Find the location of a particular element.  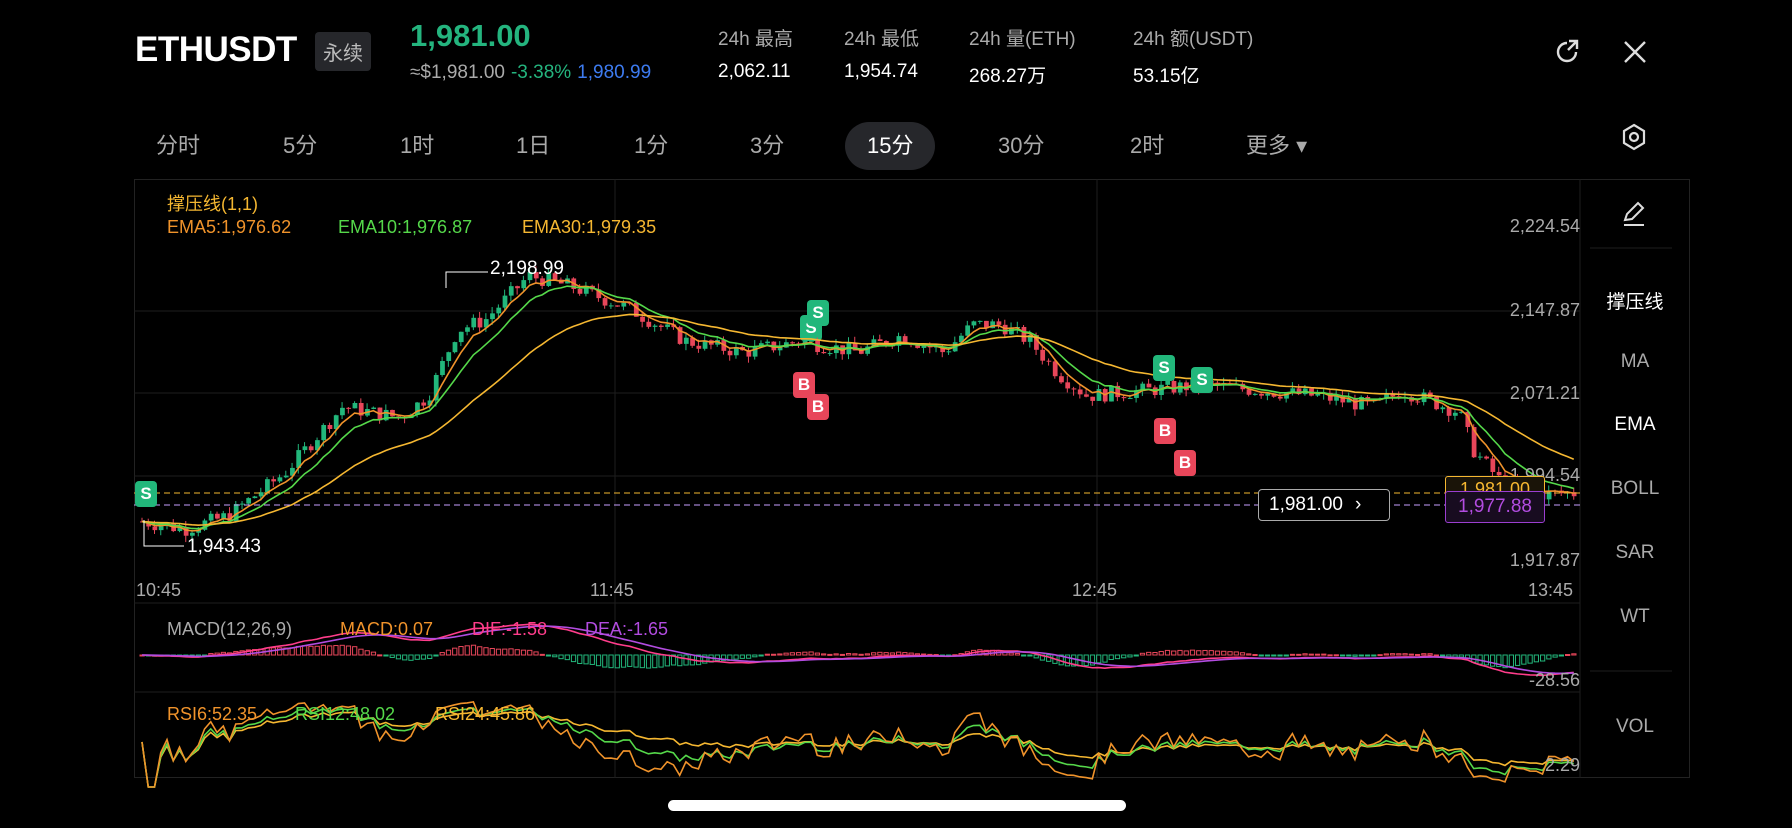

price-axis-label: 2,071.21 is located at coordinates (1544, 393).